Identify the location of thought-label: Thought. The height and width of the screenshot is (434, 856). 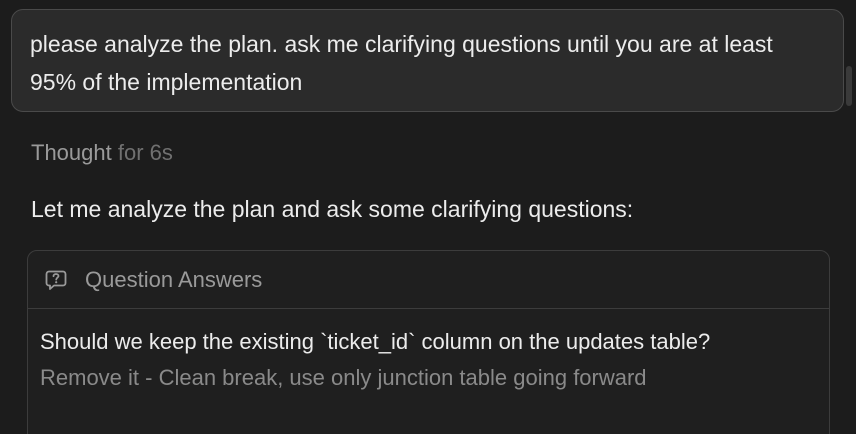
(71, 152).